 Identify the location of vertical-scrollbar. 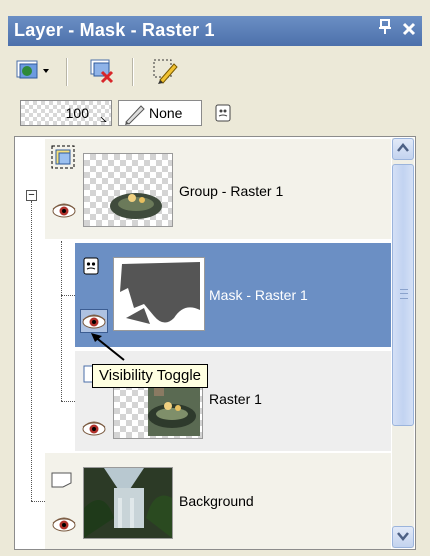
(403, 343).